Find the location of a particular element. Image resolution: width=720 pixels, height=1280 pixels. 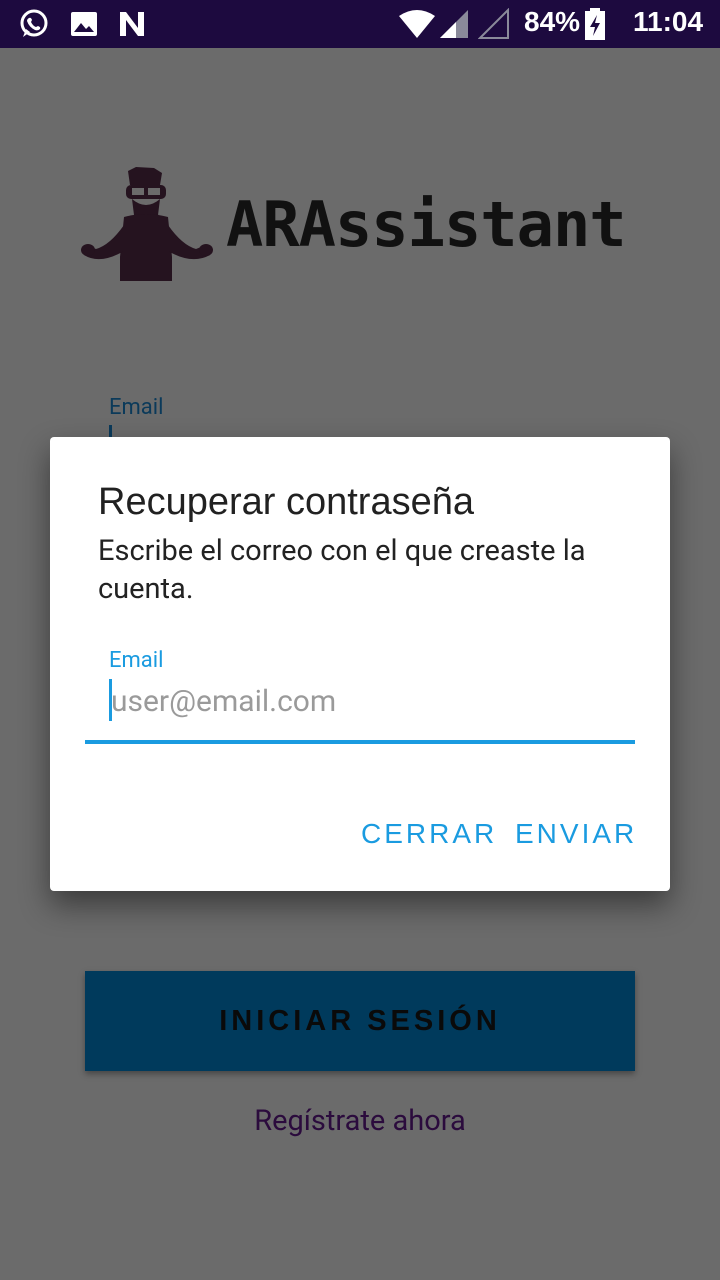

dialog-email-input: user@email.com is located at coordinates (360, 709).